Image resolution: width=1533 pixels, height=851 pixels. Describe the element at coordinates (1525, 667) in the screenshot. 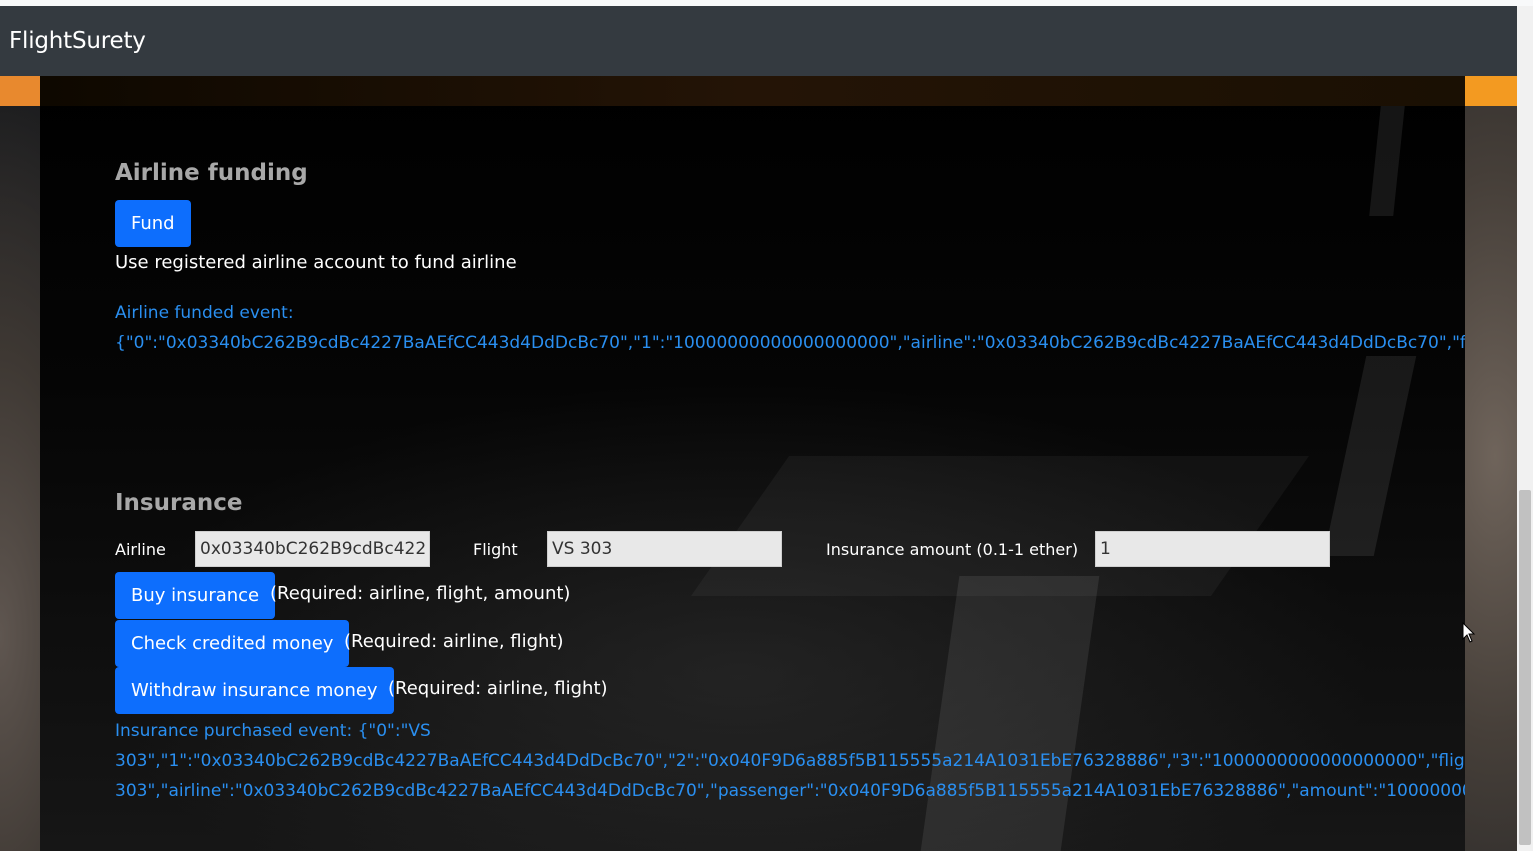

I see `scrollbar-thumb` at that location.